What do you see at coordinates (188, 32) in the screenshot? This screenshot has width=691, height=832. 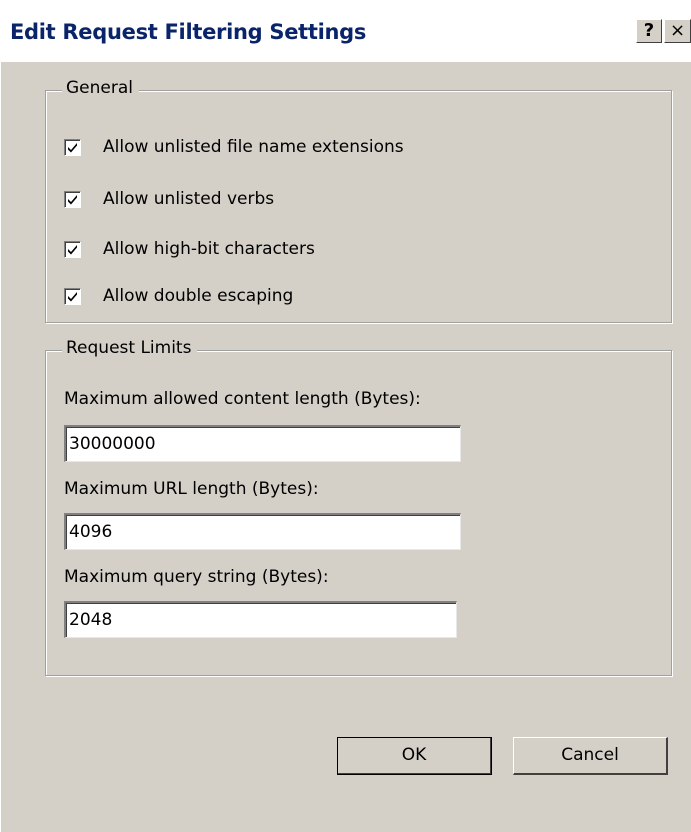 I see `dialog-title: Edit Request Filtering Settings` at bounding box center [188, 32].